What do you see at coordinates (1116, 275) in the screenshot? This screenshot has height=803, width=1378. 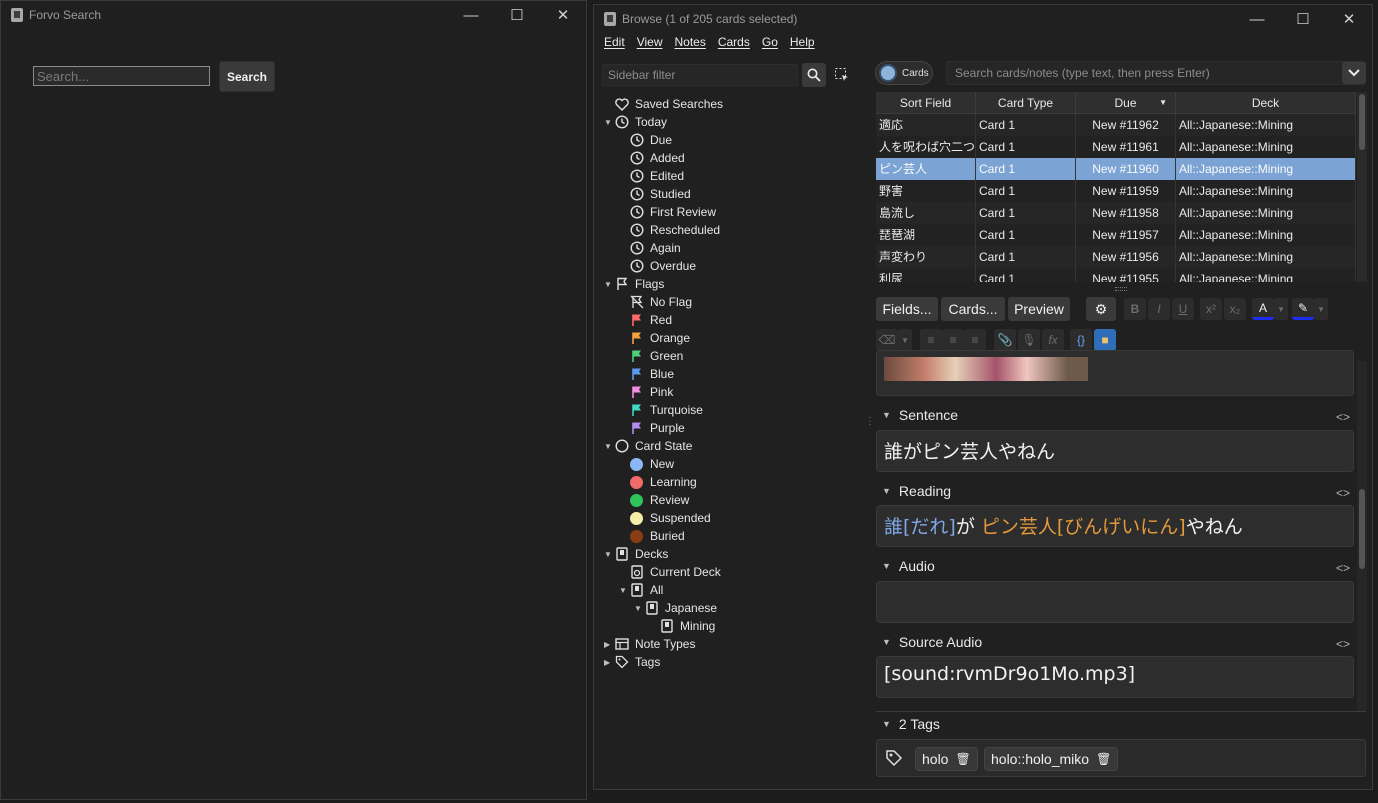 I see `table-row: 利尿 Card 1 New #11955 All::Japanese::Mining` at bounding box center [1116, 275].